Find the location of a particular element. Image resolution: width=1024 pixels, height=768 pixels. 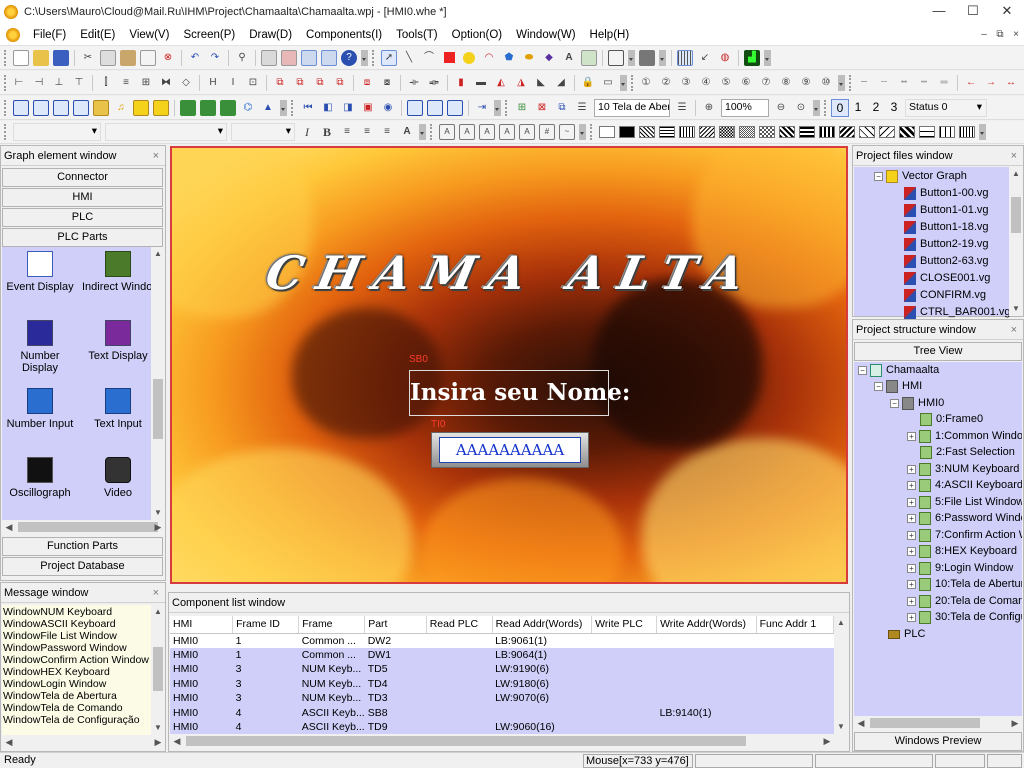

find-icon: ⚲ is located at coordinates (242, 58).